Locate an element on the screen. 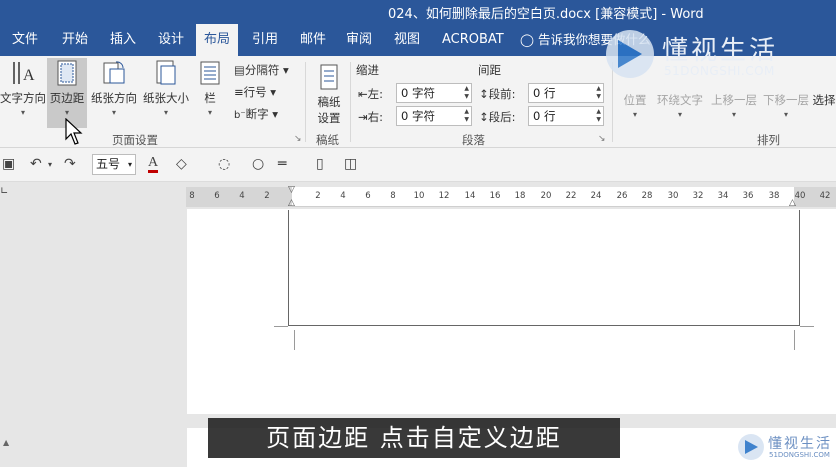 The width and height of the screenshot is (836, 467). play-logo-icon is located at coordinates (751, 447).